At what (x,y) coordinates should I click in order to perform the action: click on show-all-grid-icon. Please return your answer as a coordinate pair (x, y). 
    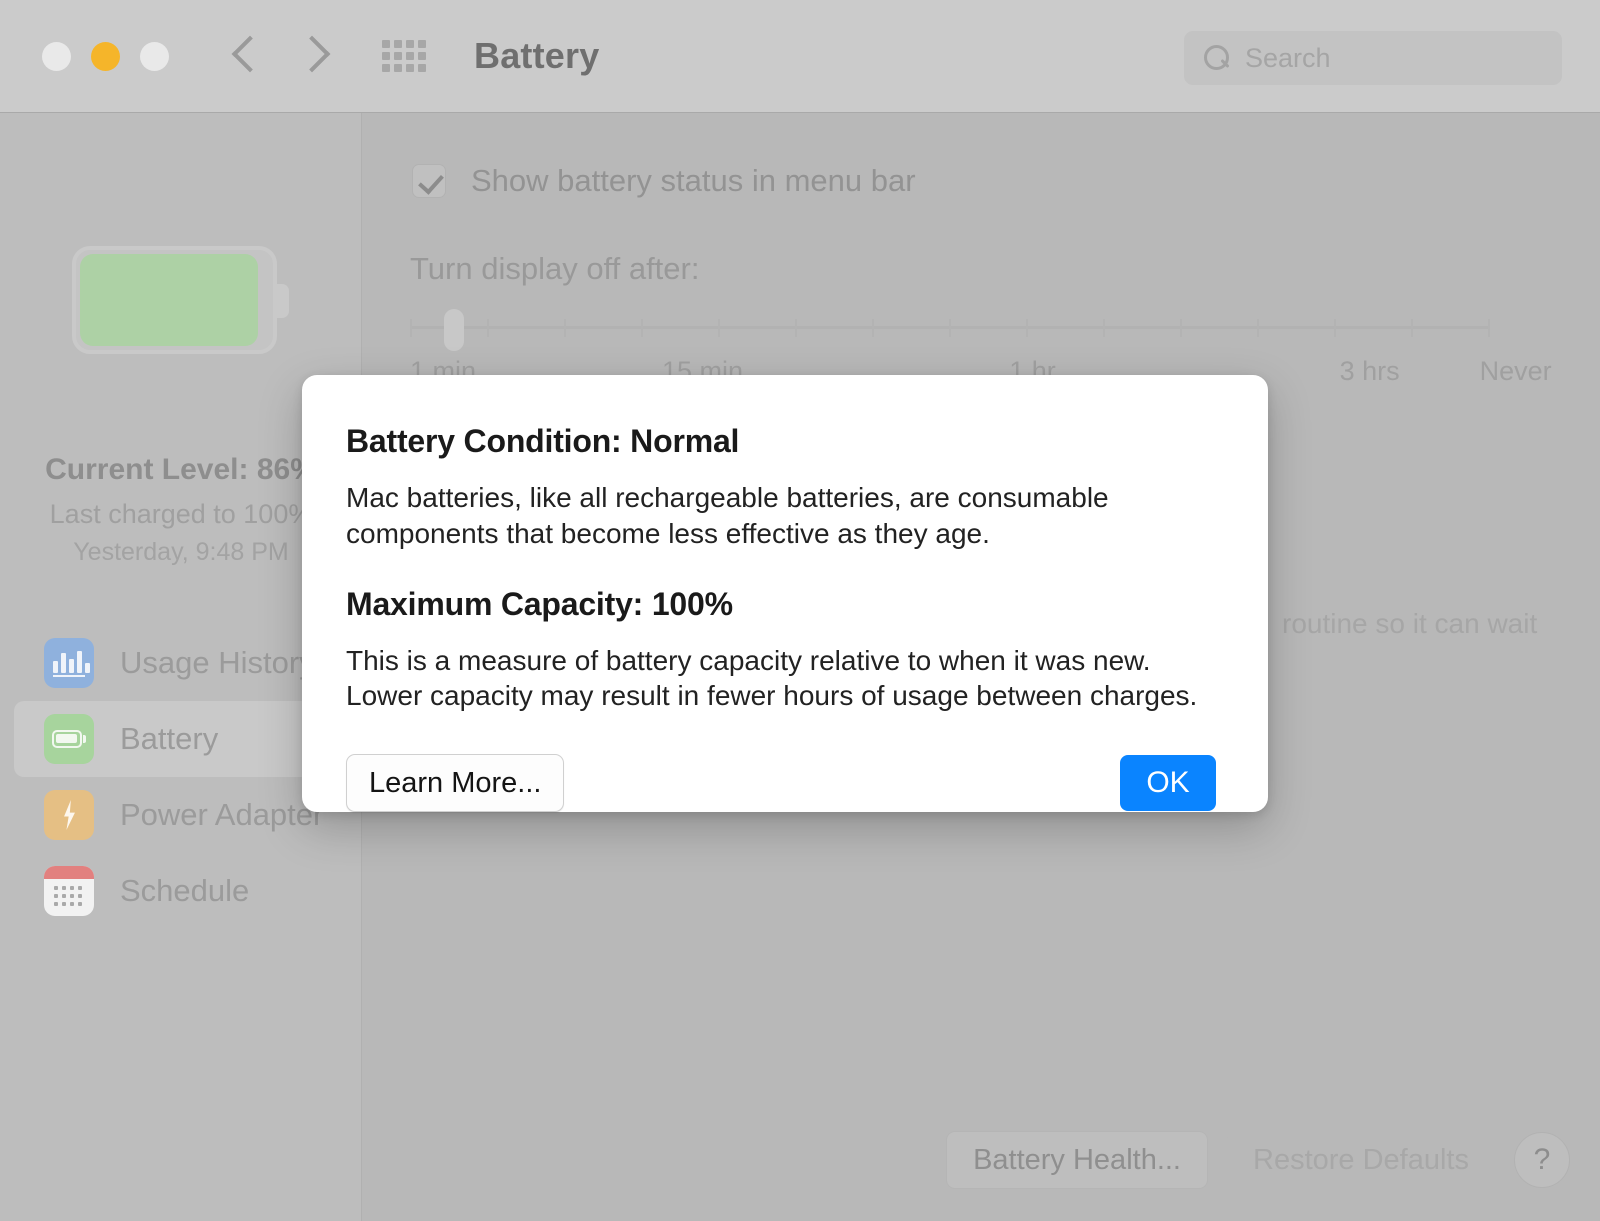
    Looking at the image, I should click on (404, 56).